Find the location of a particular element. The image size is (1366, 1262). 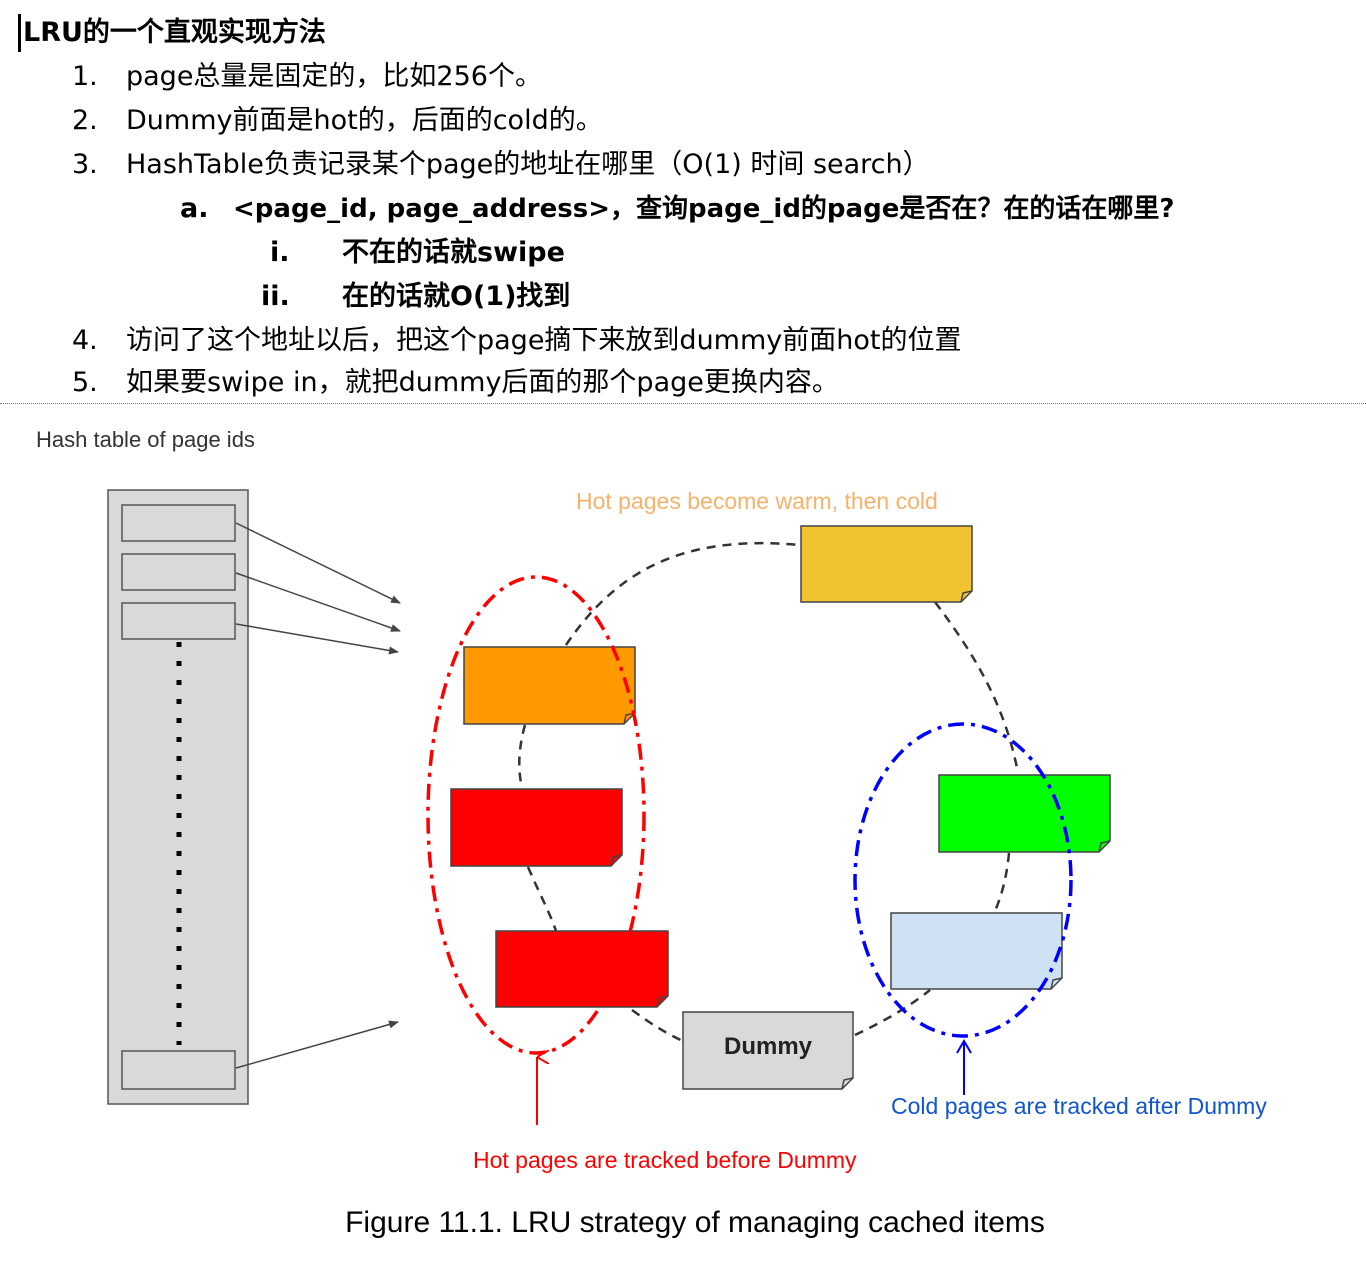

page-green is located at coordinates (1024, 813).